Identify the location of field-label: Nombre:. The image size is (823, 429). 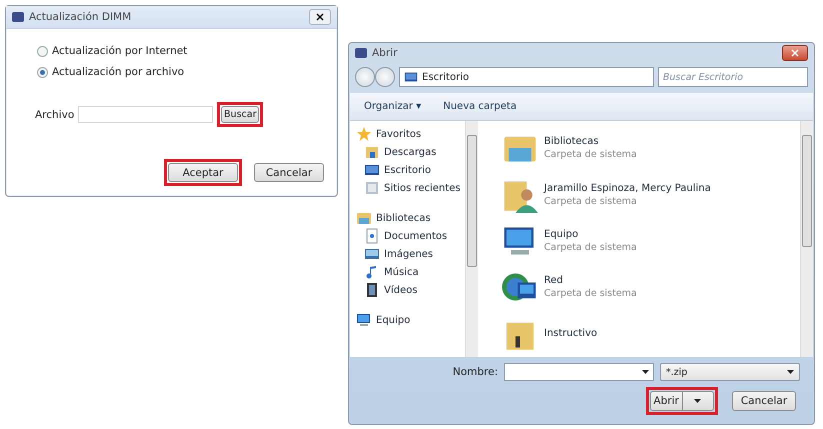
(475, 372).